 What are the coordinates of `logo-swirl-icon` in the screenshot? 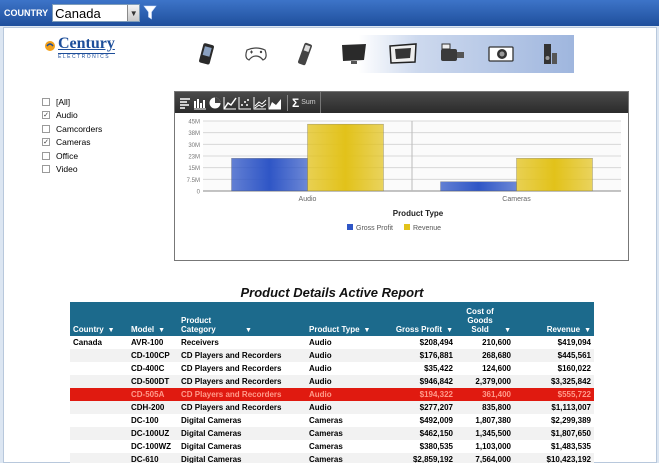 It's located at (50, 46).